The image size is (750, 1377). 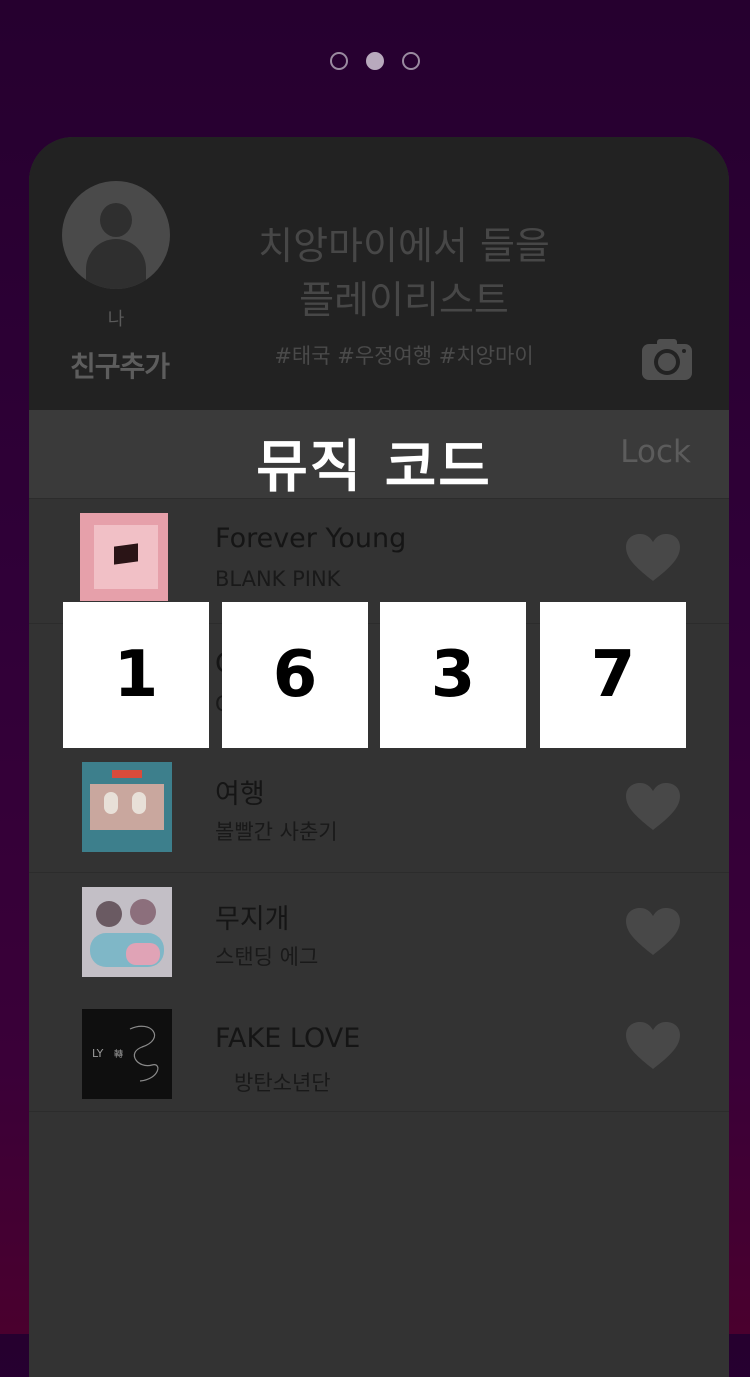 What do you see at coordinates (240, 794) in the screenshot?
I see `song-title: 여행` at bounding box center [240, 794].